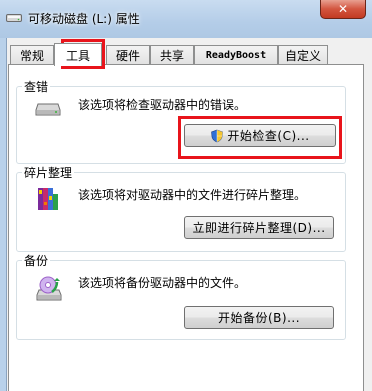 Image resolution: width=372 pixels, height=391 pixels. Describe the element at coordinates (186, 19) in the screenshot. I see `title-bar: 可移动磁盘 (L:) 属性 ✕` at that location.